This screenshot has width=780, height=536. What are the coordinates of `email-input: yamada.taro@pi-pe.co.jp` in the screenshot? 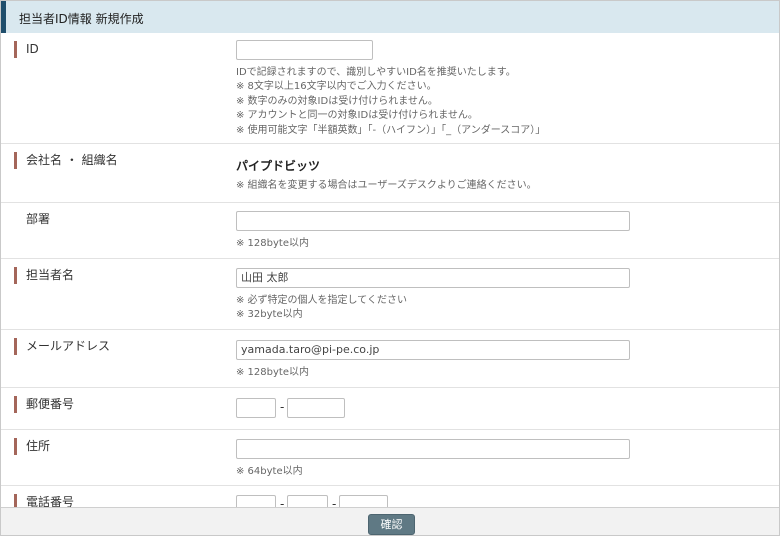 It's located at (433, 350).